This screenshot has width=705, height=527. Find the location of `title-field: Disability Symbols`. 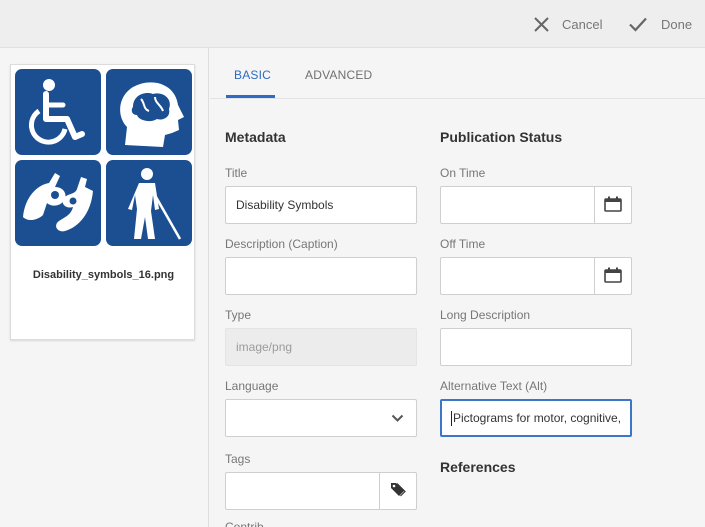

title-field: Disability Symbols is located at coordinates (321, 205).